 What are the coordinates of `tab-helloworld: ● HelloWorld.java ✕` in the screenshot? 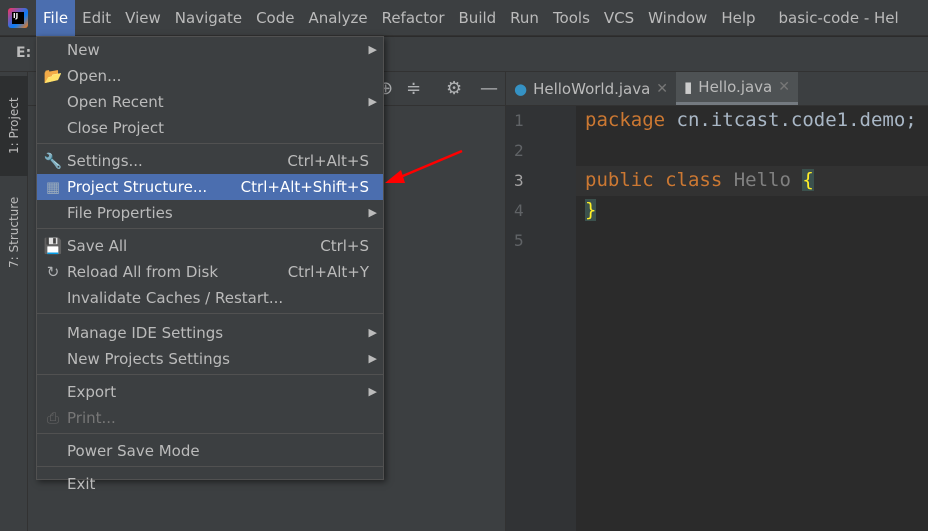 It's located at (591, 88).